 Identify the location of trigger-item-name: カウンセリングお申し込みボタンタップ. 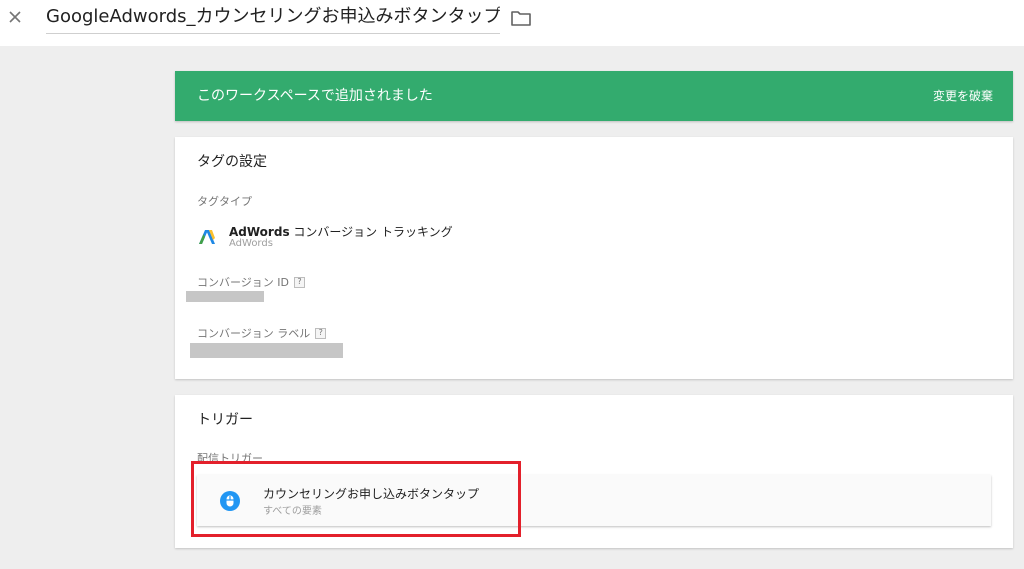
(371, 494).